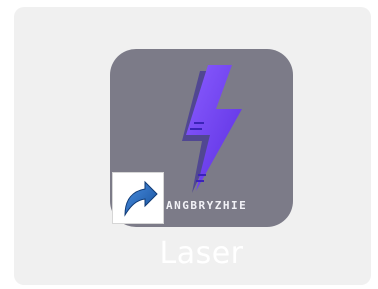 The height and width of the screenshot is (289, 378). I want to click on shortcut-arrow-icon, so click(141, 198).